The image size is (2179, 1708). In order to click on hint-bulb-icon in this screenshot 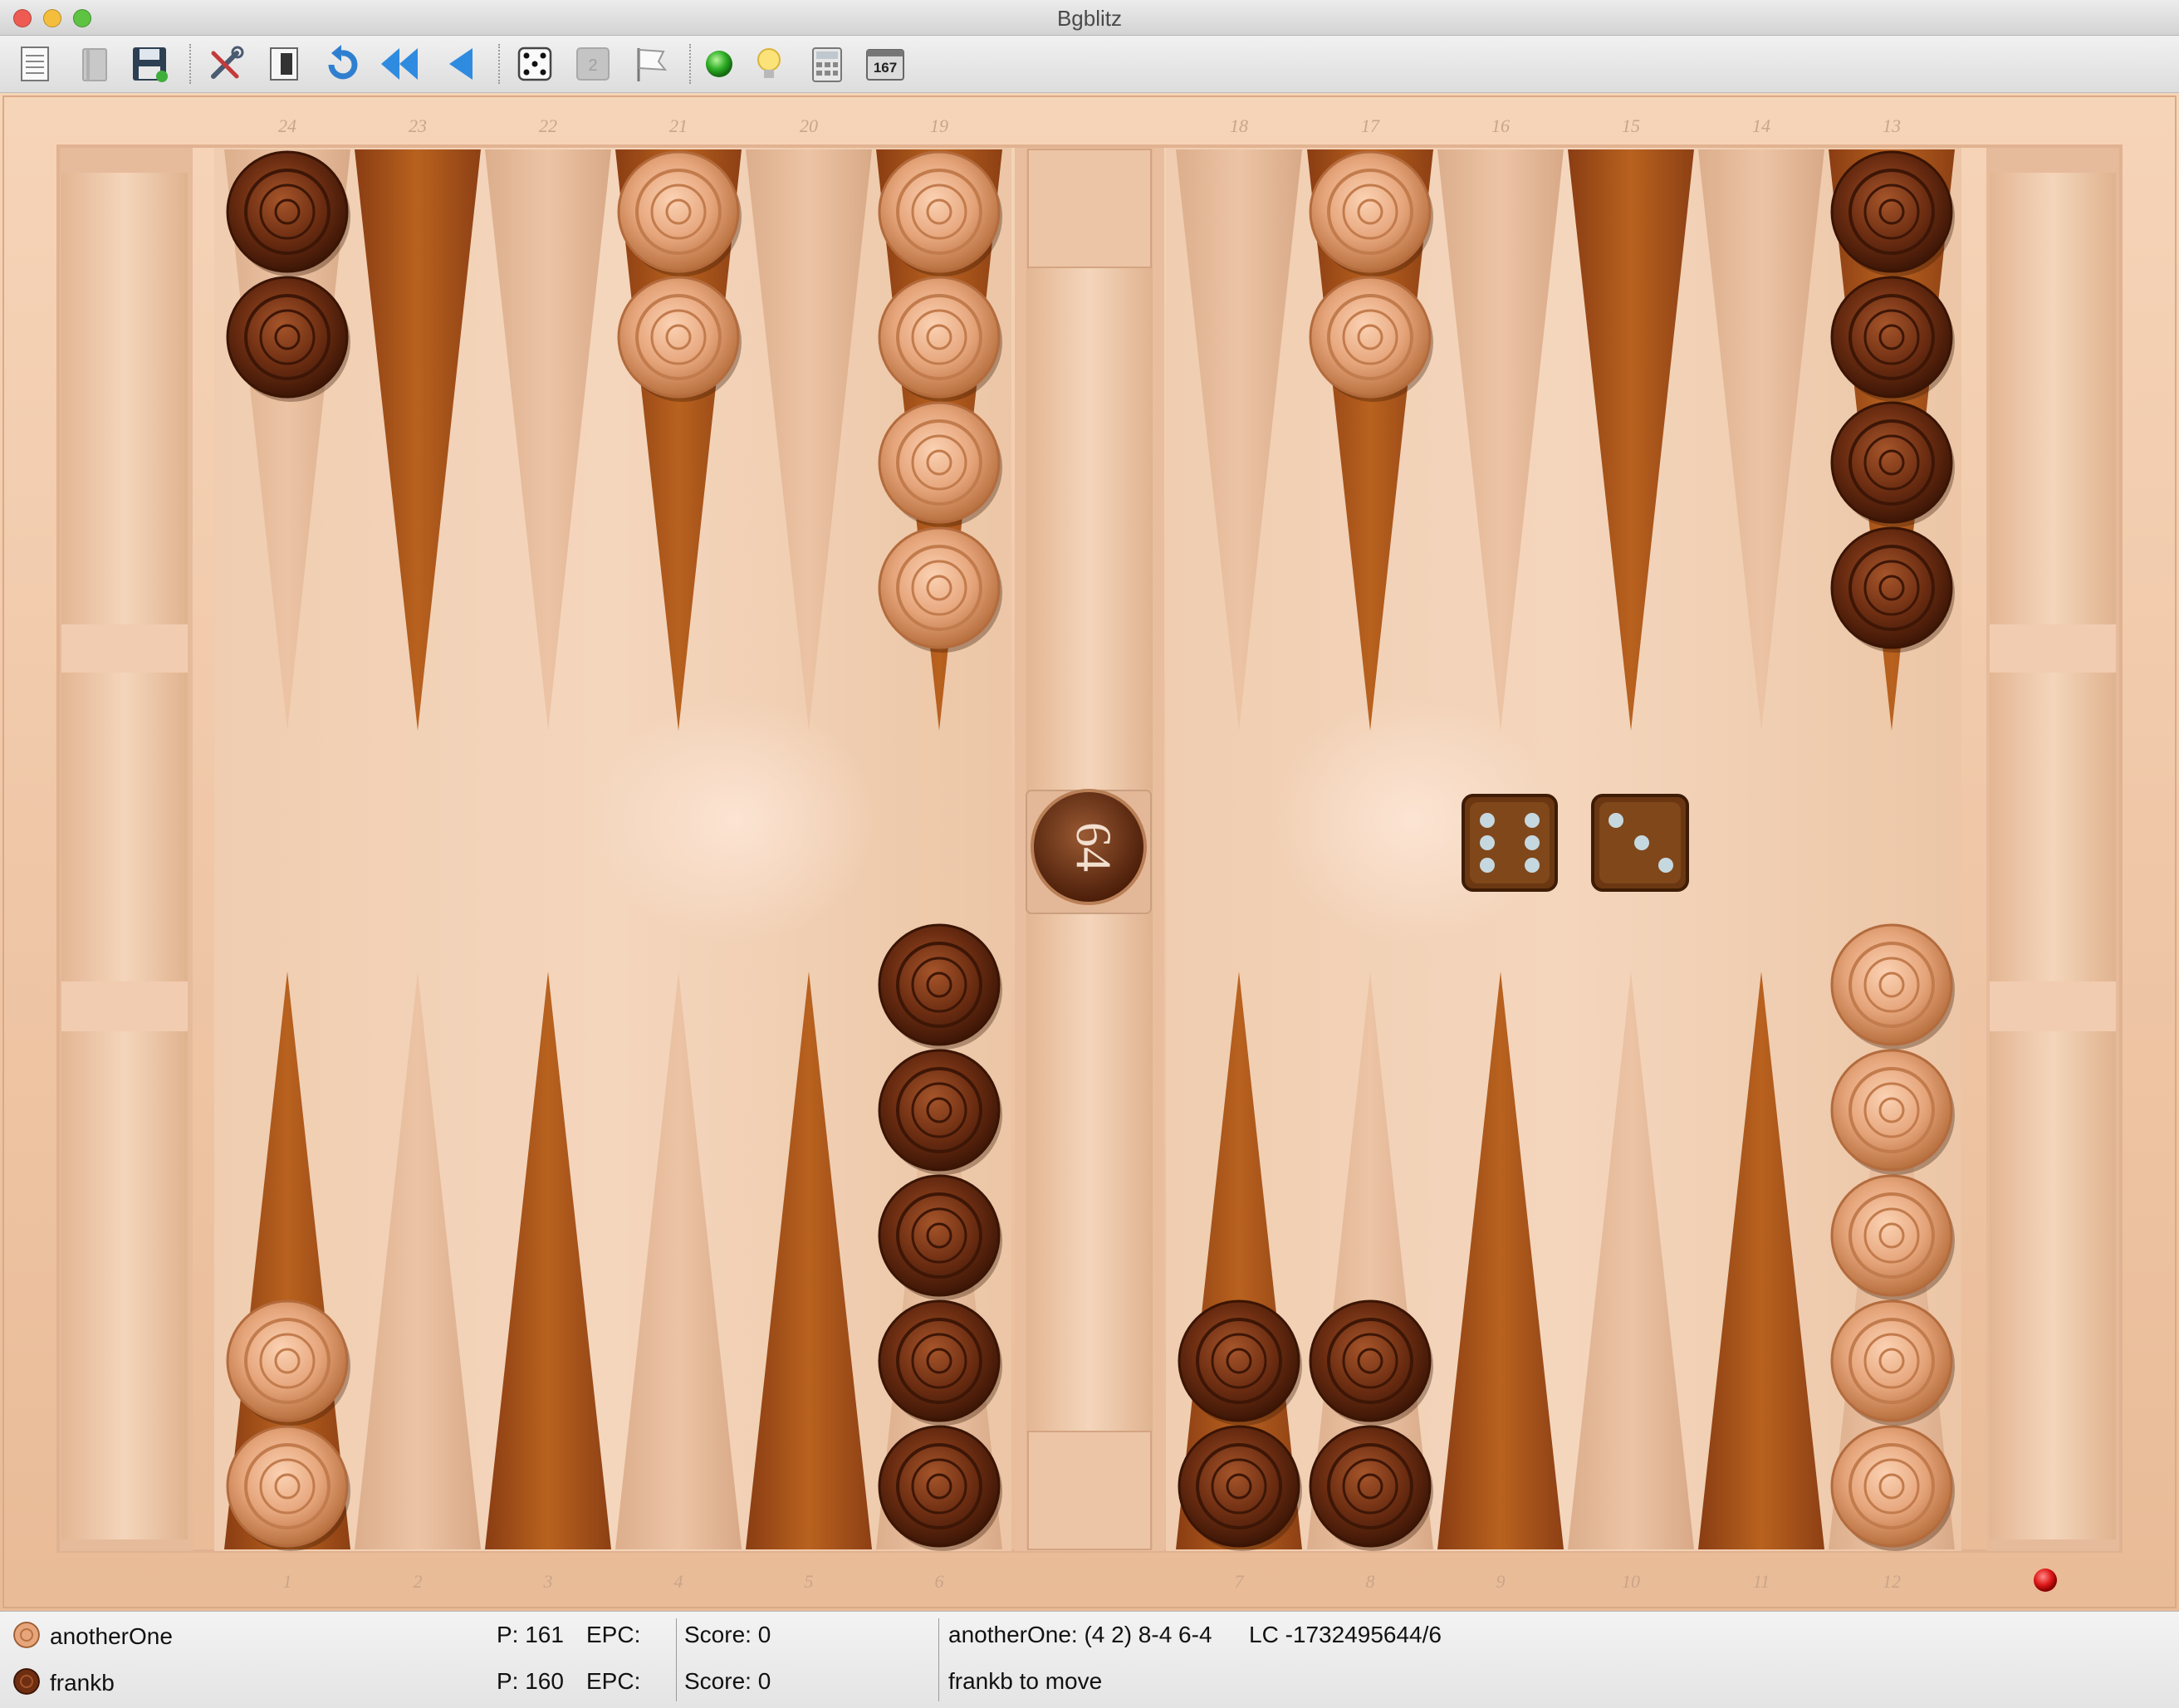, I will do `click(769, 63)`.